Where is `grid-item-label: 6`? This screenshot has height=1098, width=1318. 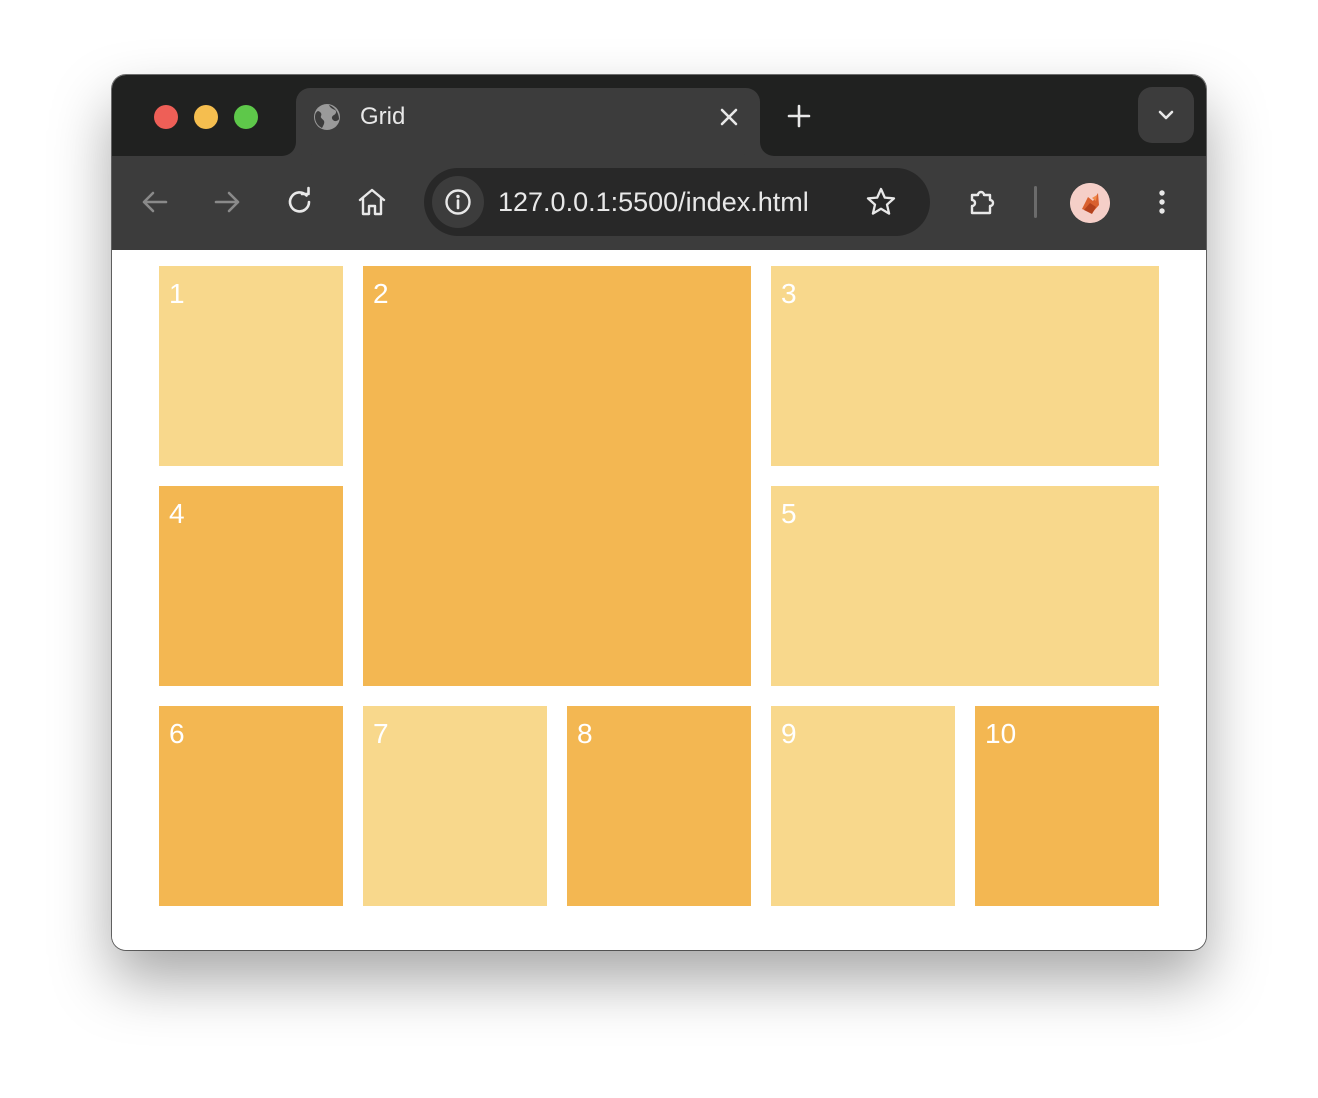
grid-item-label: 6 is located at coordinates (177, 733).